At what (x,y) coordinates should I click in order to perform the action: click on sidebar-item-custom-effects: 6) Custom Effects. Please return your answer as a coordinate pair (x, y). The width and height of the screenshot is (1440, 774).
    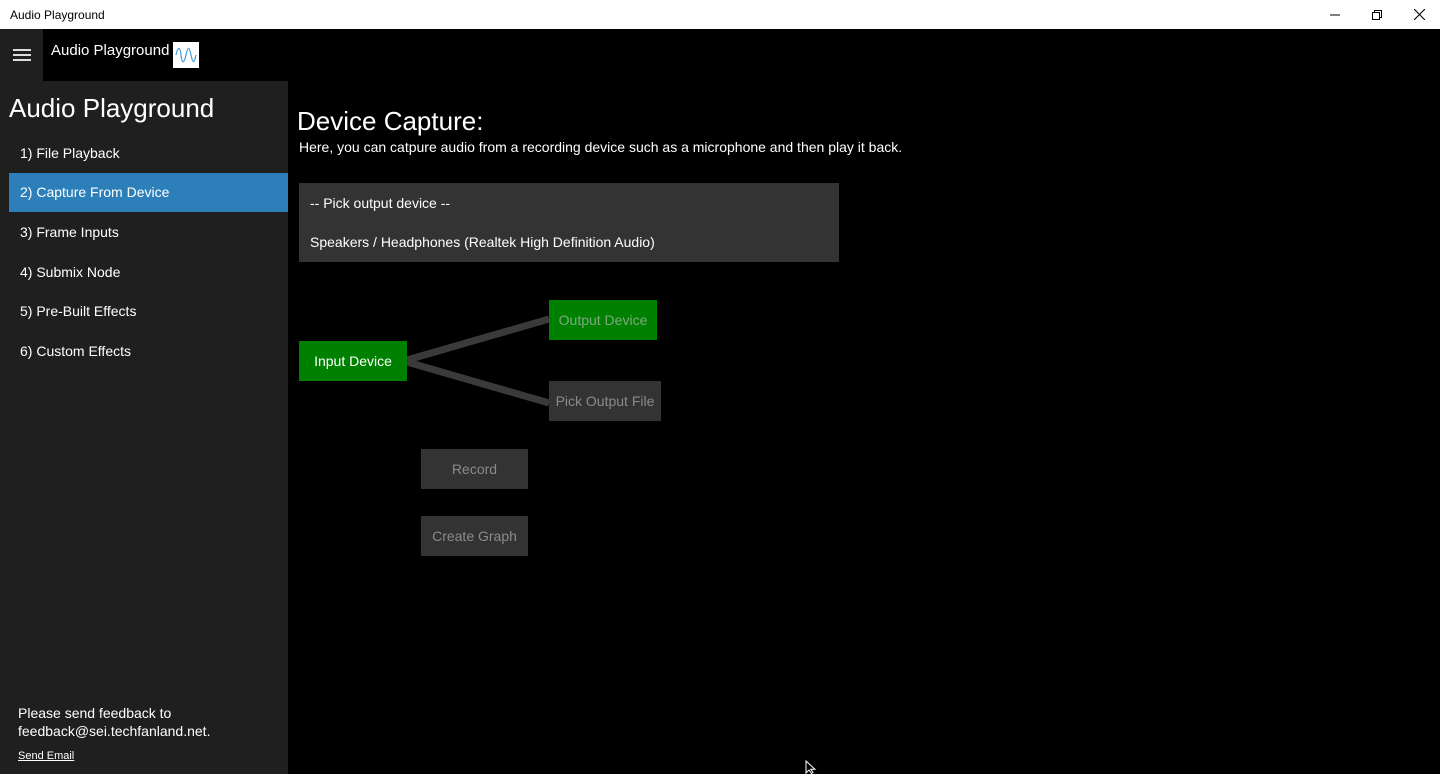
    Looking at the image, I should click on (148, 351).